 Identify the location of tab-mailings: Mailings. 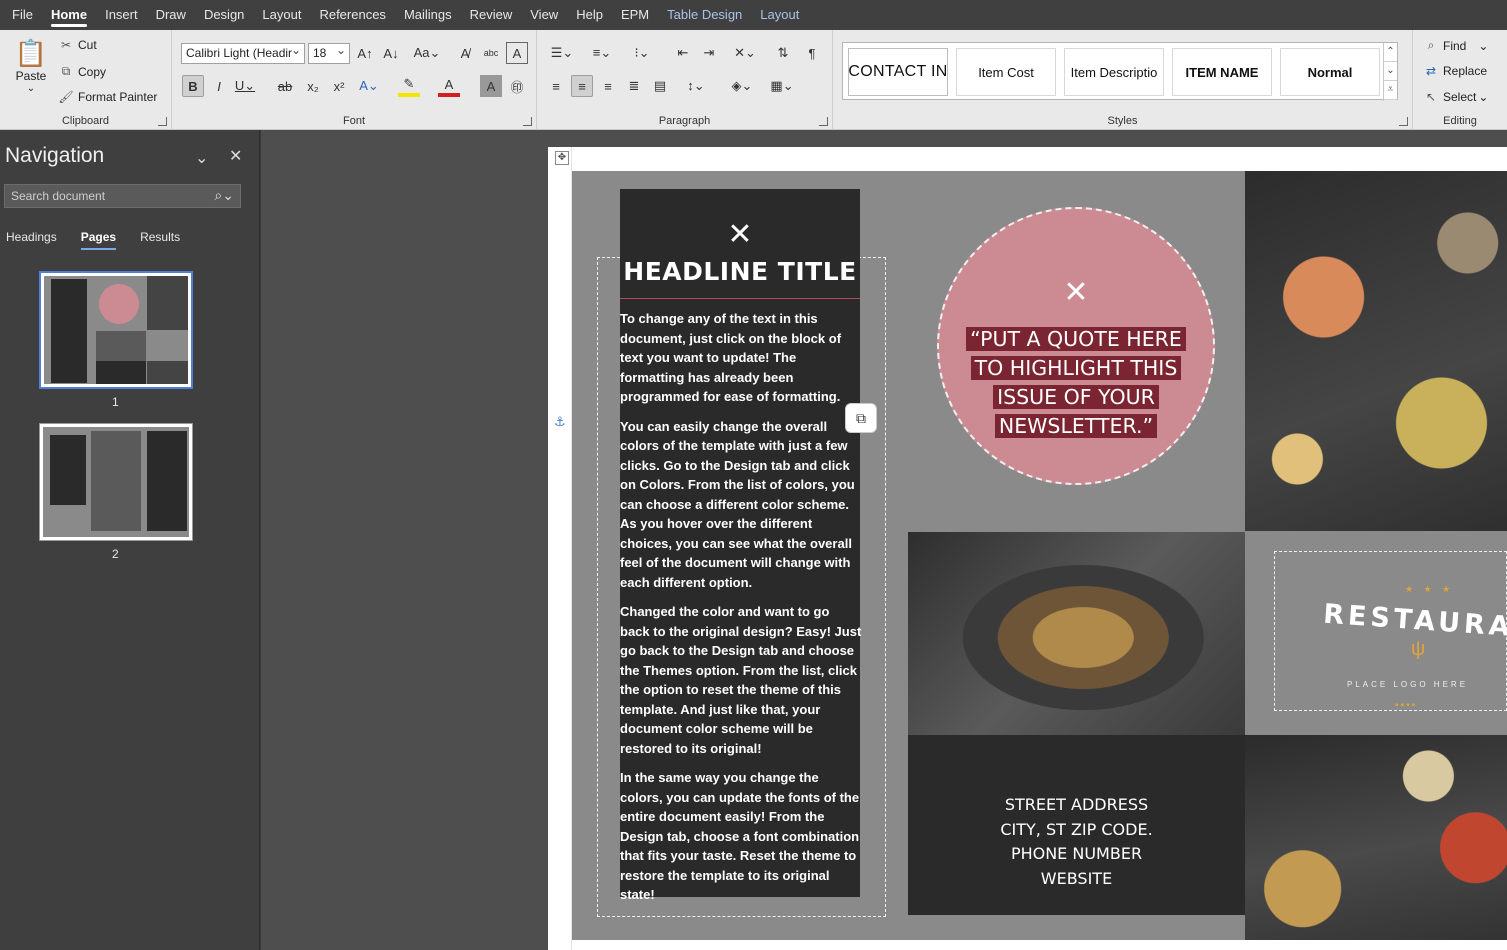
(428, 15).